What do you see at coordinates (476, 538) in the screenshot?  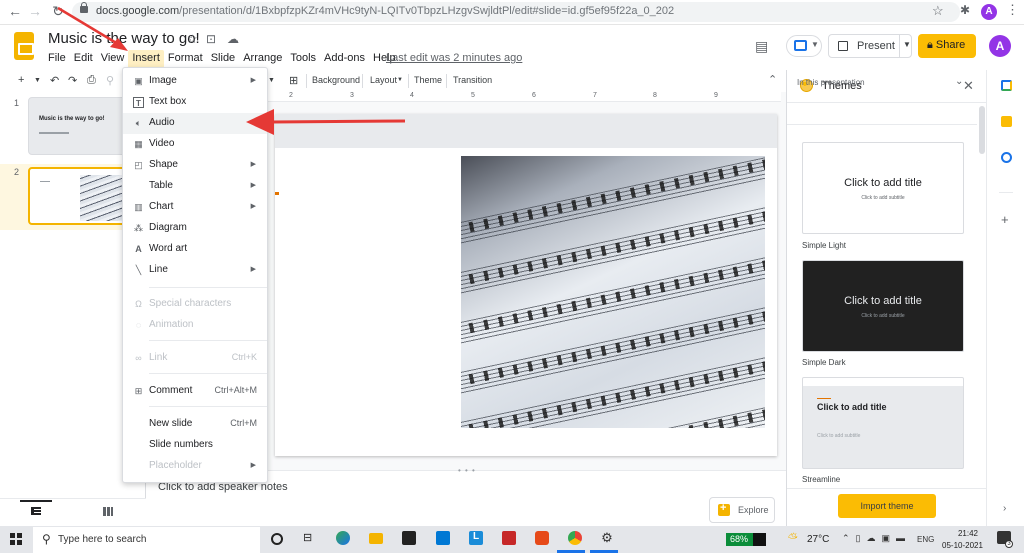 I see `app-l-icon: L` at bounding box center [476, 538].